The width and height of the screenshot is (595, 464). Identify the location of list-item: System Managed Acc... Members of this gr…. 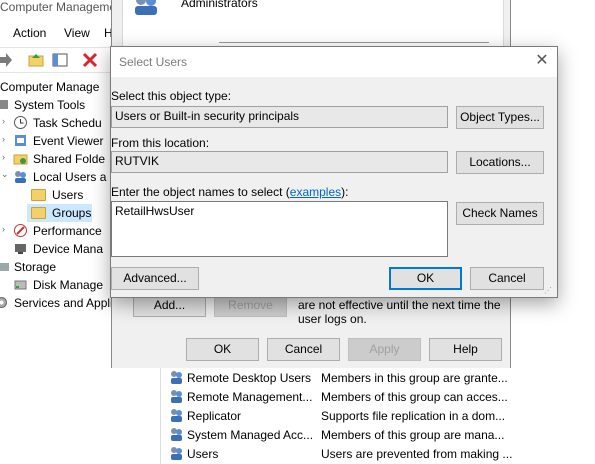
(378, 434).